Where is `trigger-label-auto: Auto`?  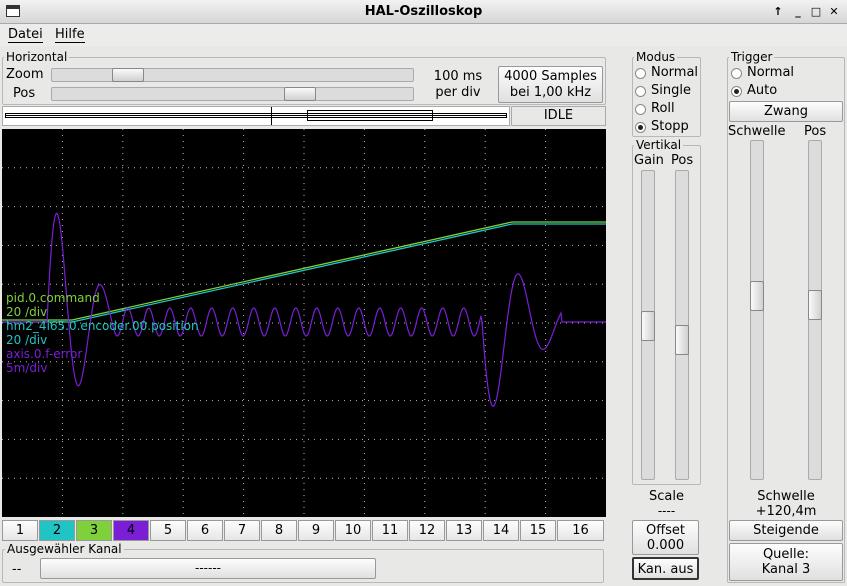 trigger-label-auto: Auto is located at coordinates (762, 90).